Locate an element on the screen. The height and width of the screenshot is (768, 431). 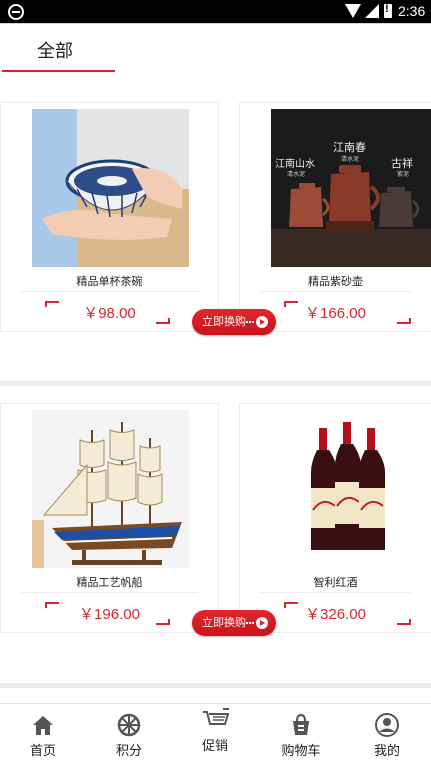
wifi-icon is located at coordinates (353, 11).